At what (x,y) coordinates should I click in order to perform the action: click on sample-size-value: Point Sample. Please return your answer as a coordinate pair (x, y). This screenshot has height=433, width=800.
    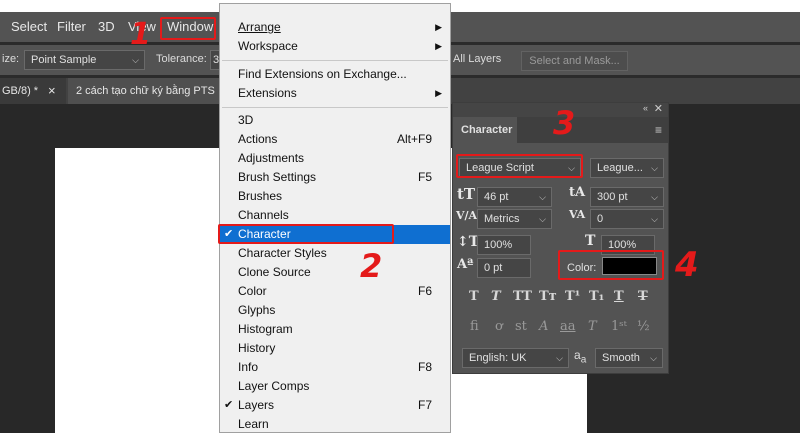
    Looking at the image, I should click on (64, 60).